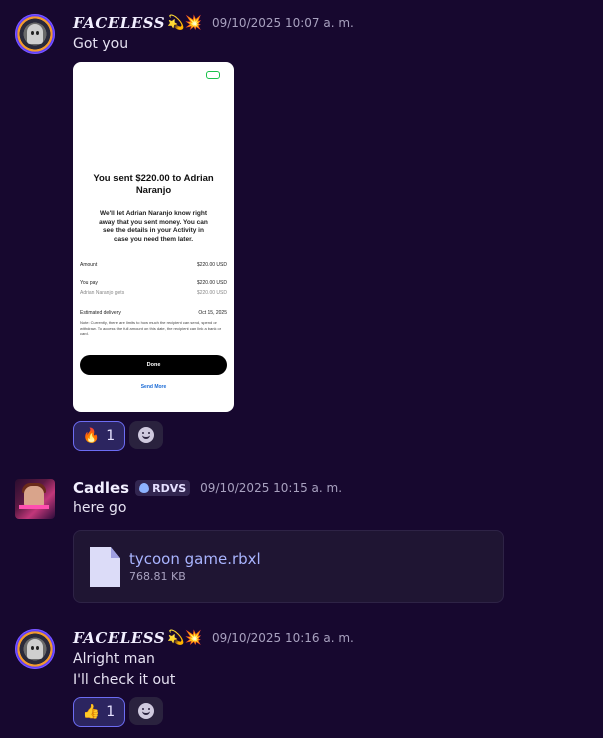 The image size is (603, 738). I want to click on receipt-row: Amount $220.00 USD, so click(153, 265).